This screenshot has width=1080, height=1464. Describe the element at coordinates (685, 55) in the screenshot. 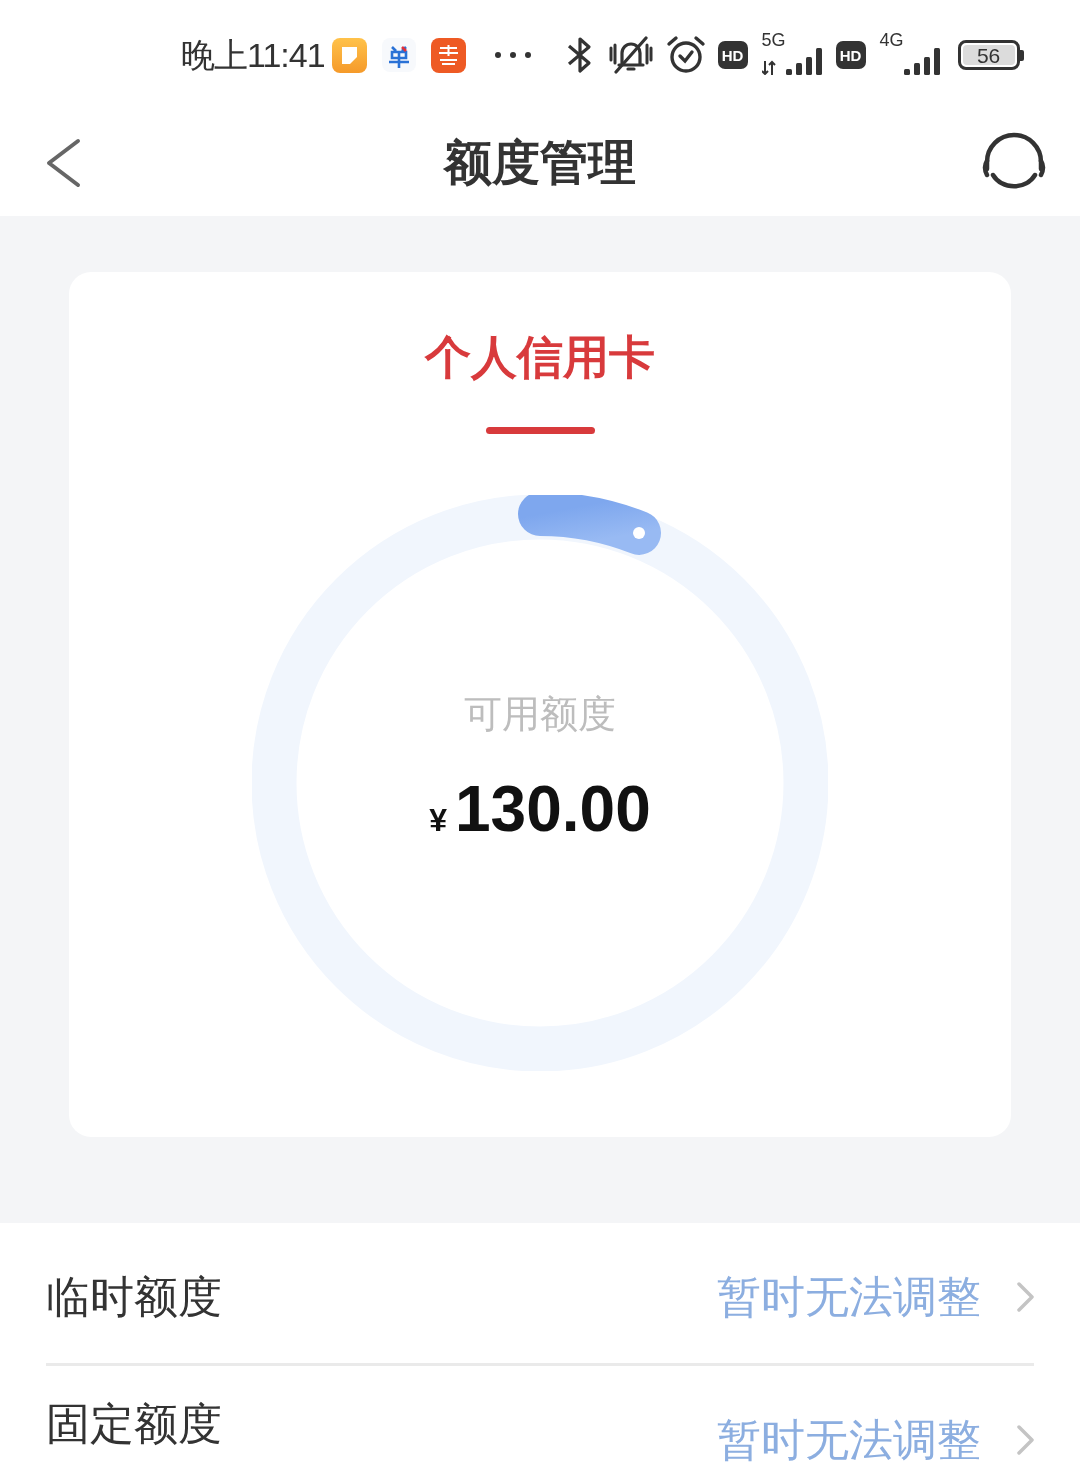

I see `alarm-clock-icon` at that location.